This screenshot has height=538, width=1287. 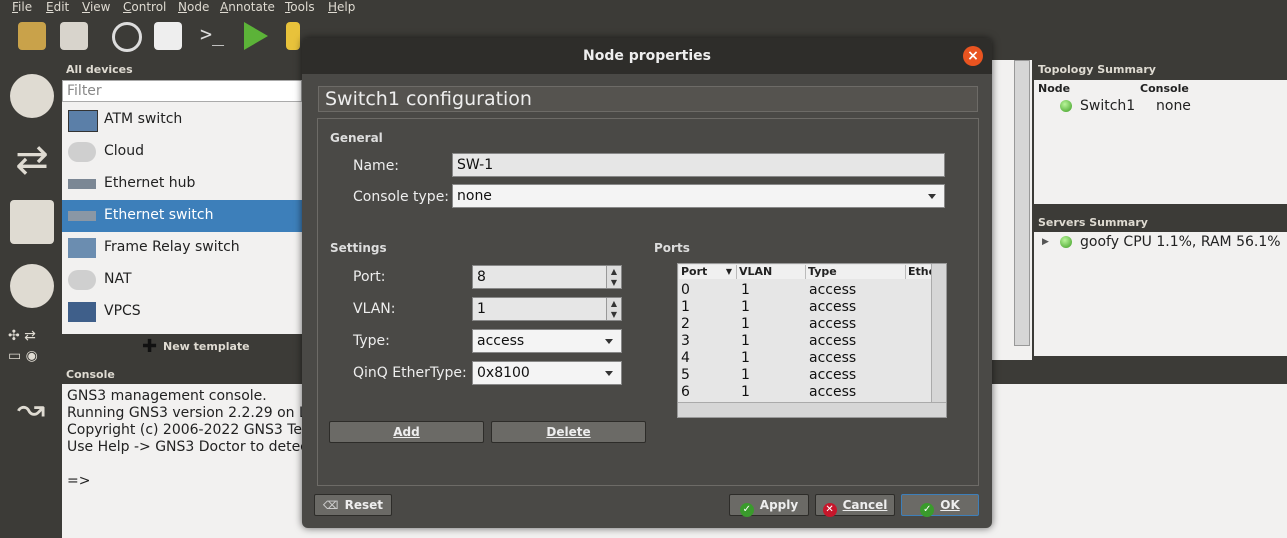 What do you see at coordinates (647, 56) in the screenshot?
I see `dialog-title: Node properties` at bounding box center [647, 56].